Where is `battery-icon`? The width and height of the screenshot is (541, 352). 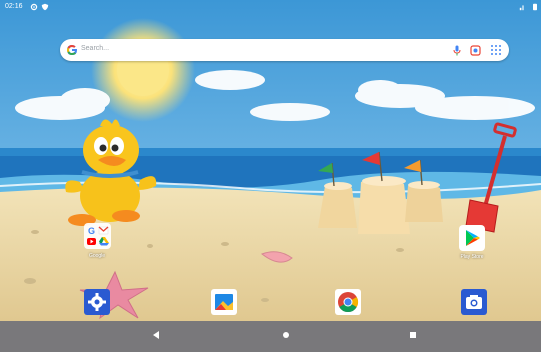
battery-icon is located at coordinates (535, 7).